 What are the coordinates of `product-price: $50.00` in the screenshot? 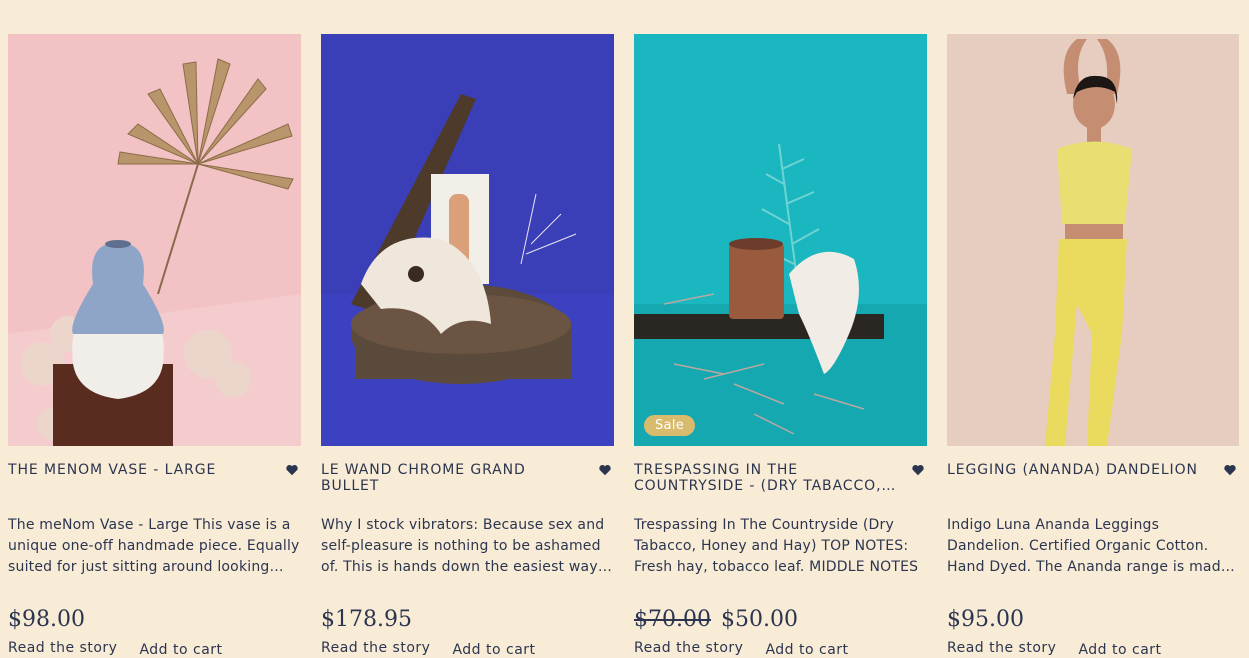 It's located at (759, 619).